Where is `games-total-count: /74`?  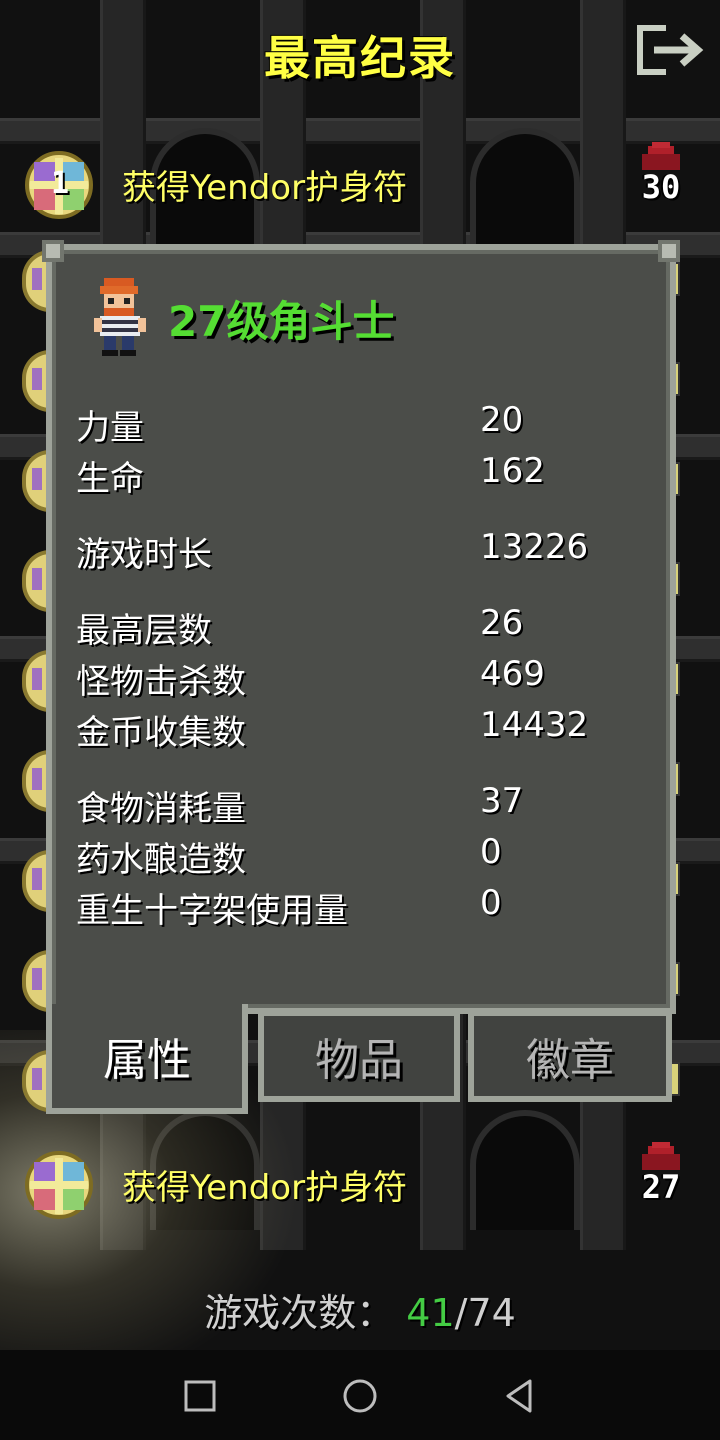 games-total-count: /74 is located at coordinates (485, 1313).